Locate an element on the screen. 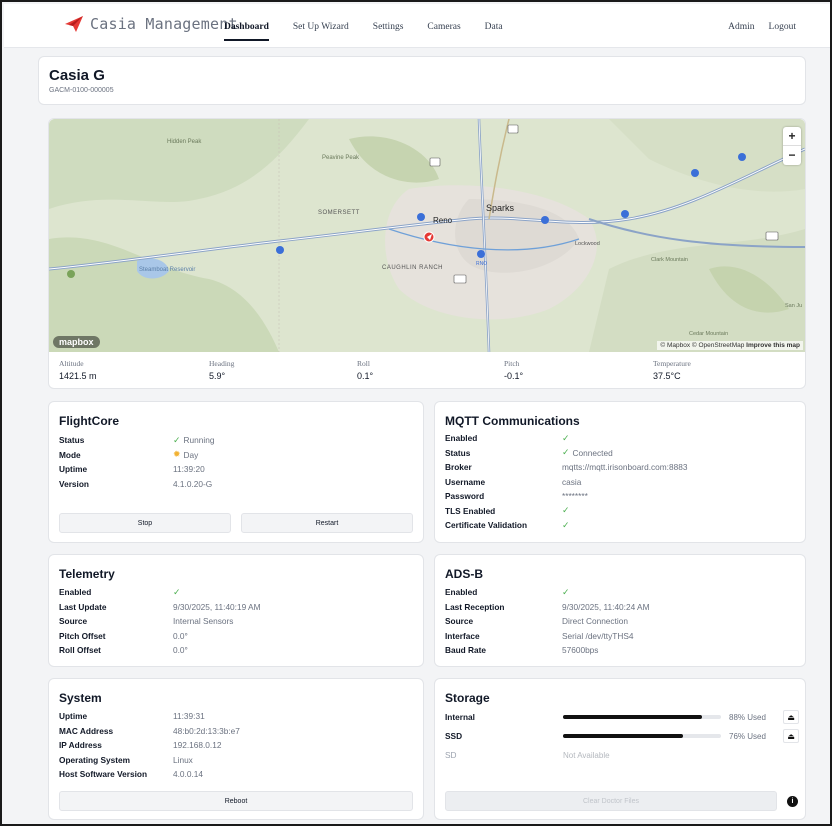 The width and height of the screenshot is (832, 826). admin-link: Admin is located at coordinates (741, 27).